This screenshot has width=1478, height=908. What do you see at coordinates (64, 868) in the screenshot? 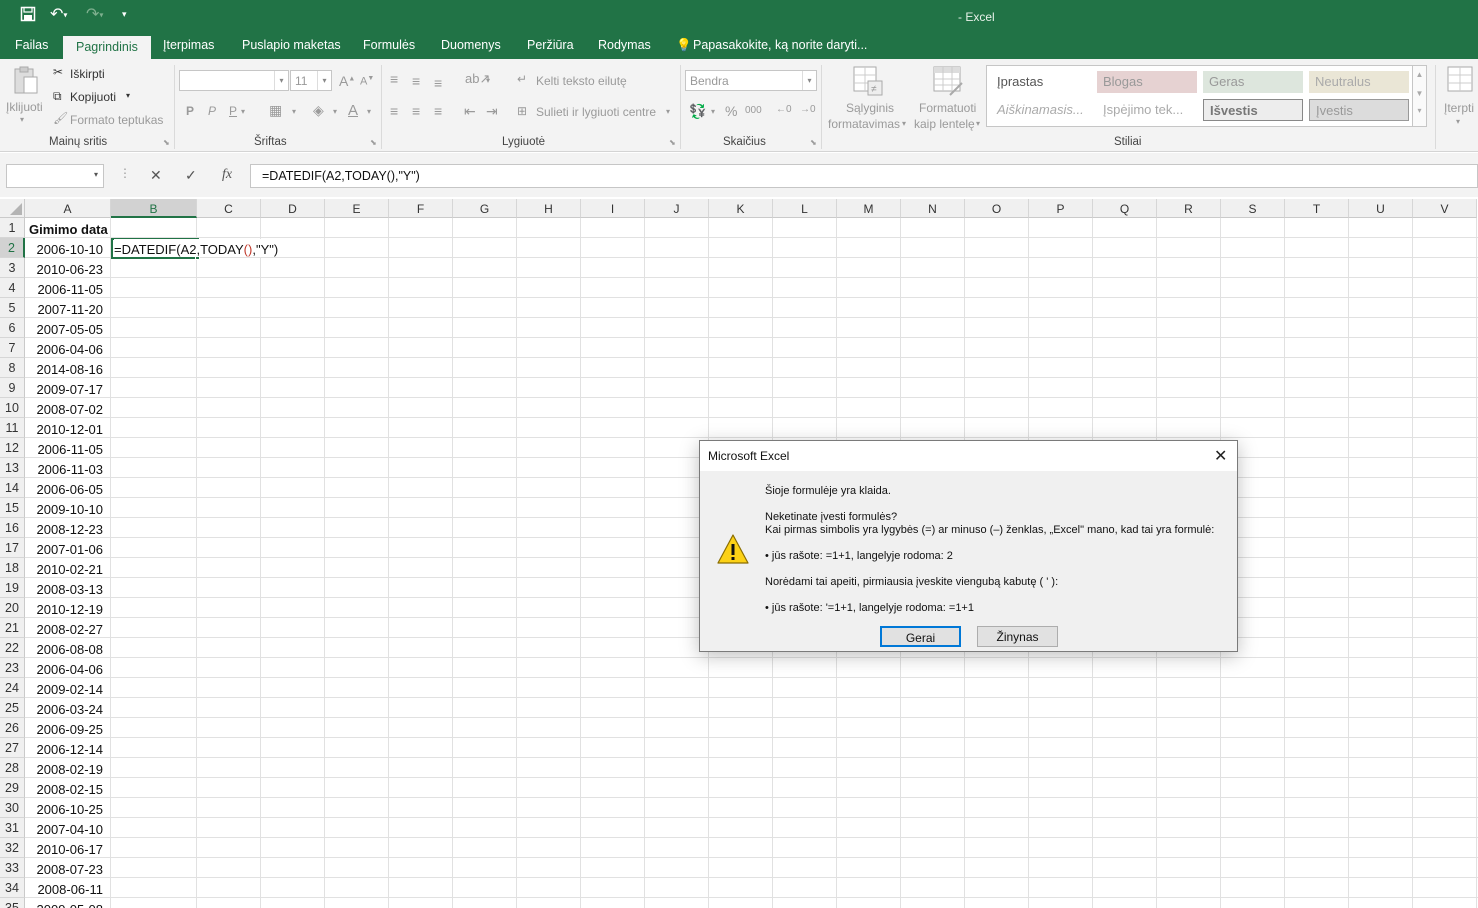
I see `date-cell: 2008-07-23` at bounding box center [64, 868].